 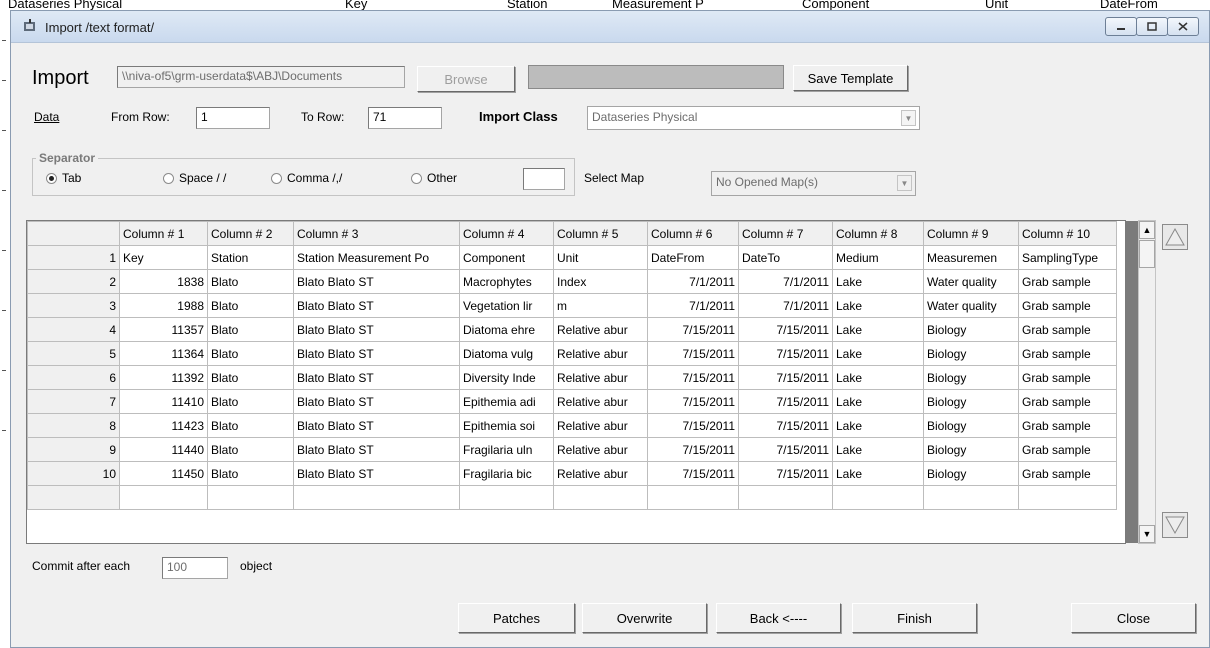 What do you see at coordinates (163, 257) in the screenshot?
I see `table-cell: Key` at bounding box center [163, 257].